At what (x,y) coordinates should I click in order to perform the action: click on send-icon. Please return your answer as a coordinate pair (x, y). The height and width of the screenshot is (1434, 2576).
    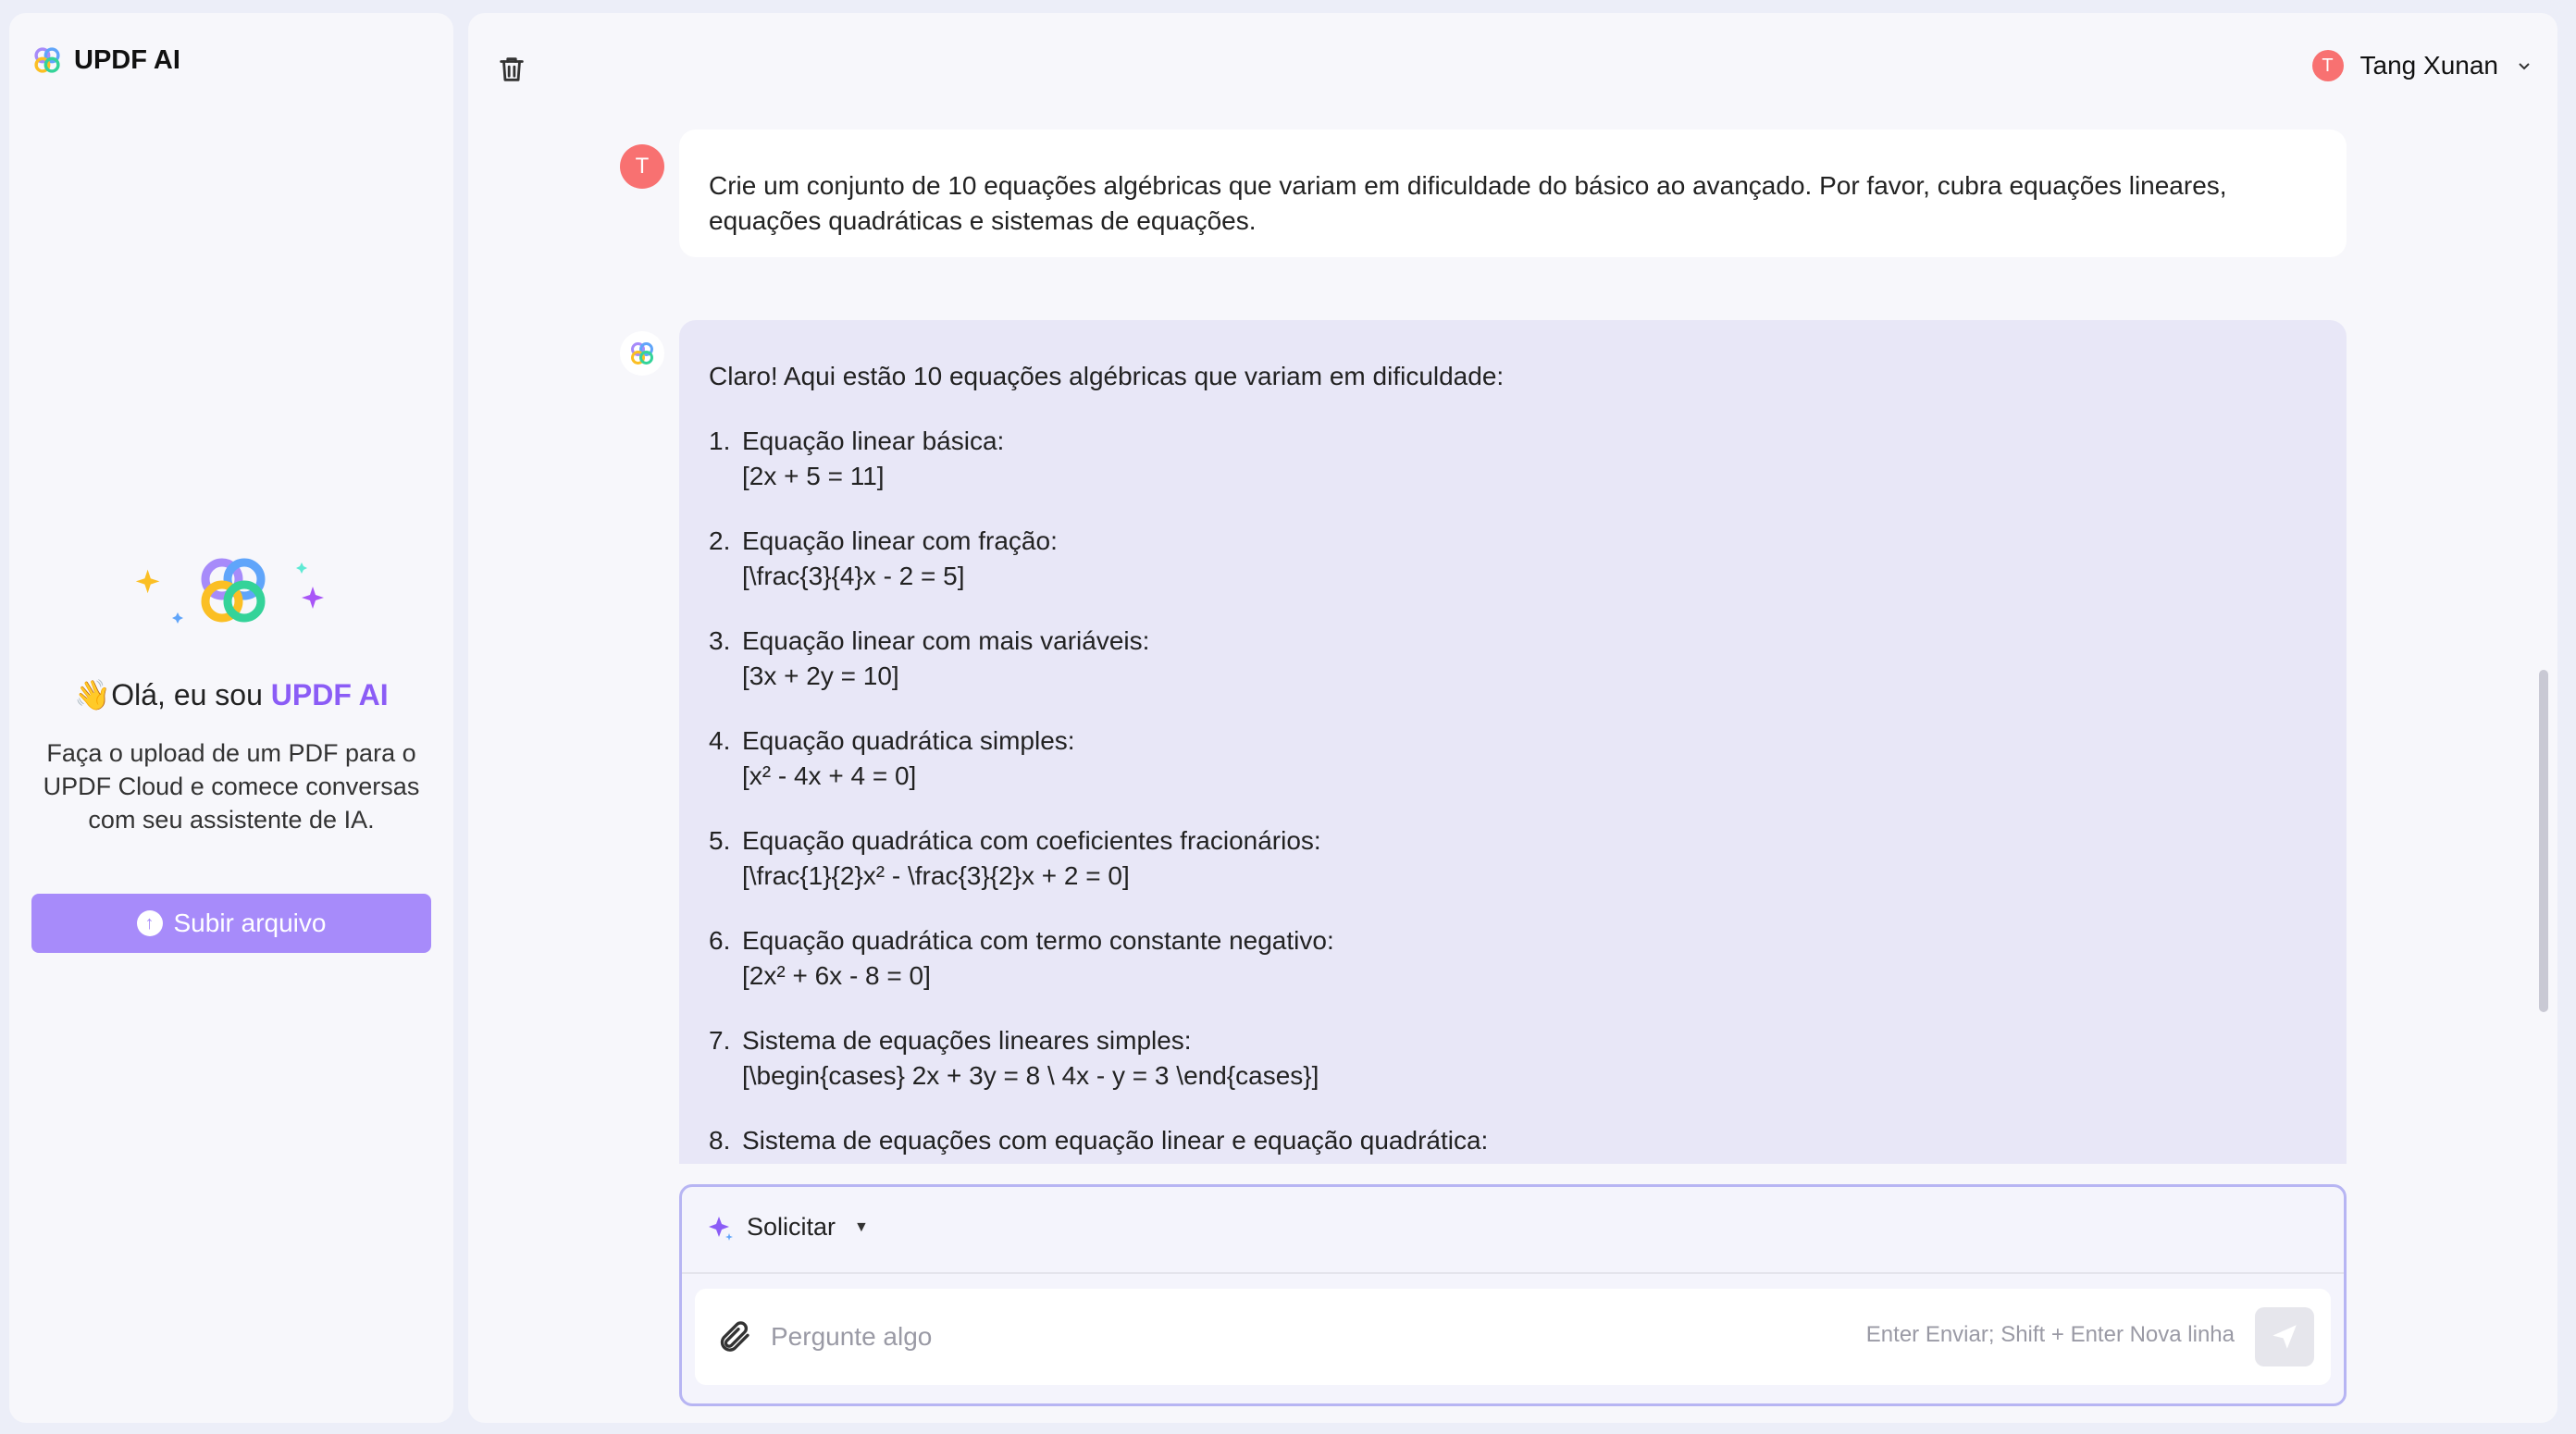
    Looking at the image, I should click on (2285, 1337).